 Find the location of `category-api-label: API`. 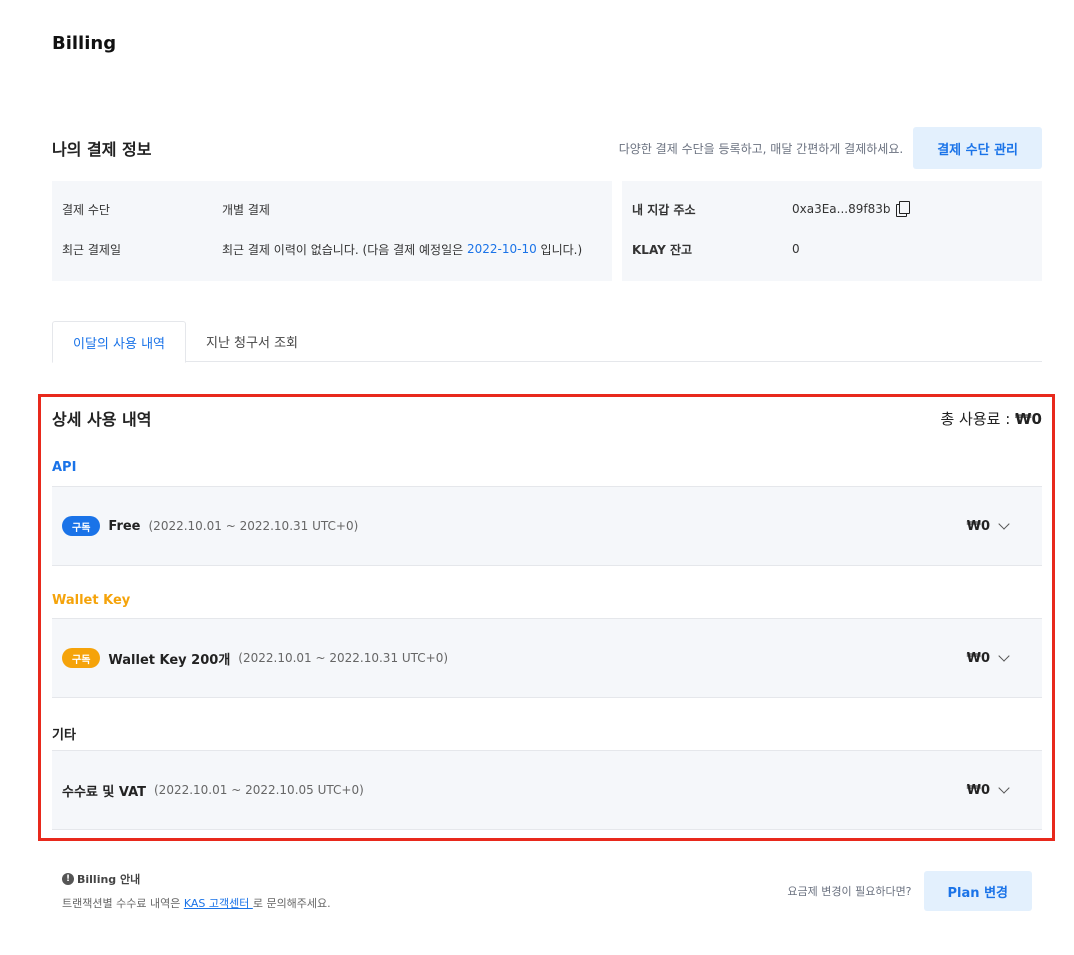

category-api-label: API is located at coordinates (64, 467).